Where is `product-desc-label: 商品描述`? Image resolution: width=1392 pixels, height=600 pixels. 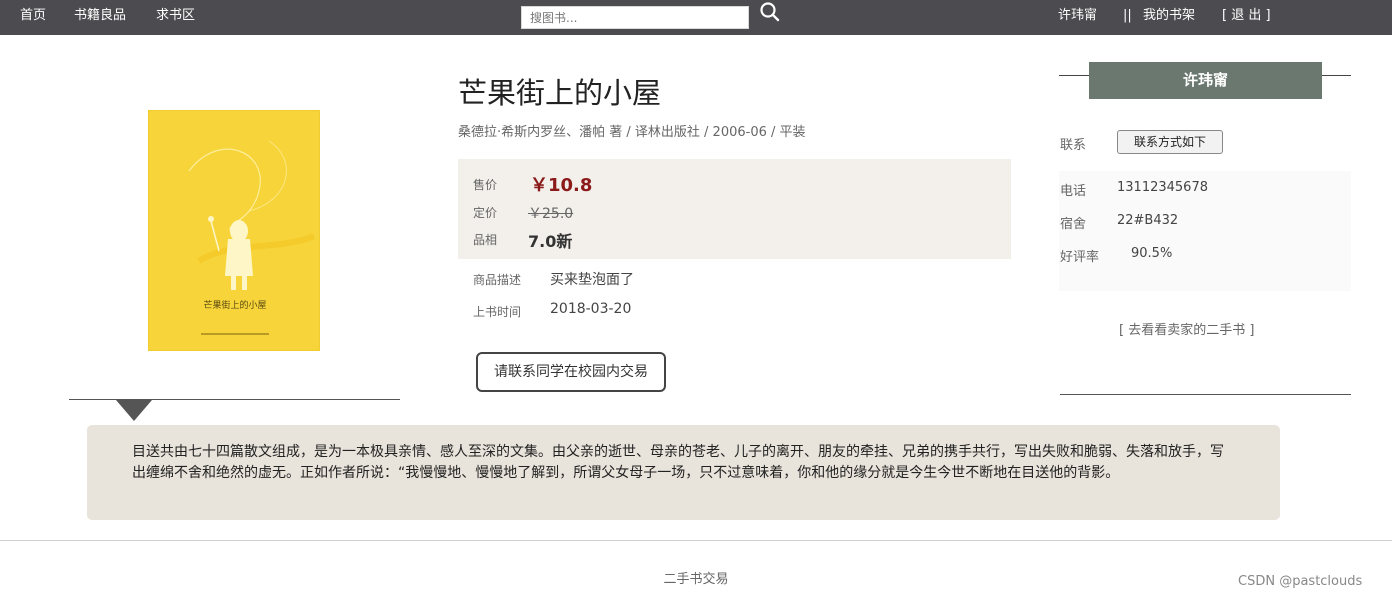
product-desc-label: 商品描述 is located at coordinates (497, 280).